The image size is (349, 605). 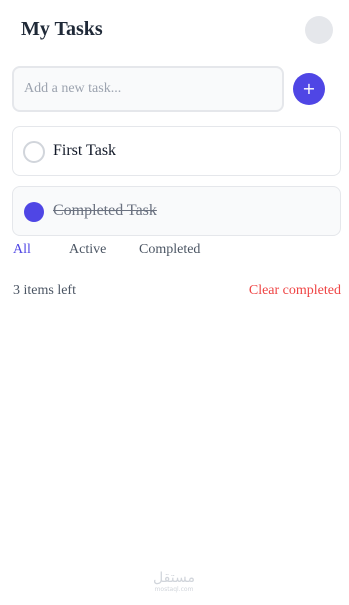 I want to click on watermark-logo: مستقل mostaql.com, so click(x=174, y=583).